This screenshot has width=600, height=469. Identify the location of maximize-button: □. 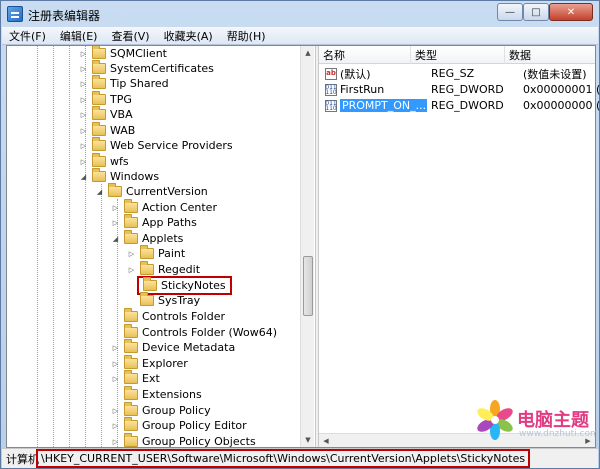
(536, 12).